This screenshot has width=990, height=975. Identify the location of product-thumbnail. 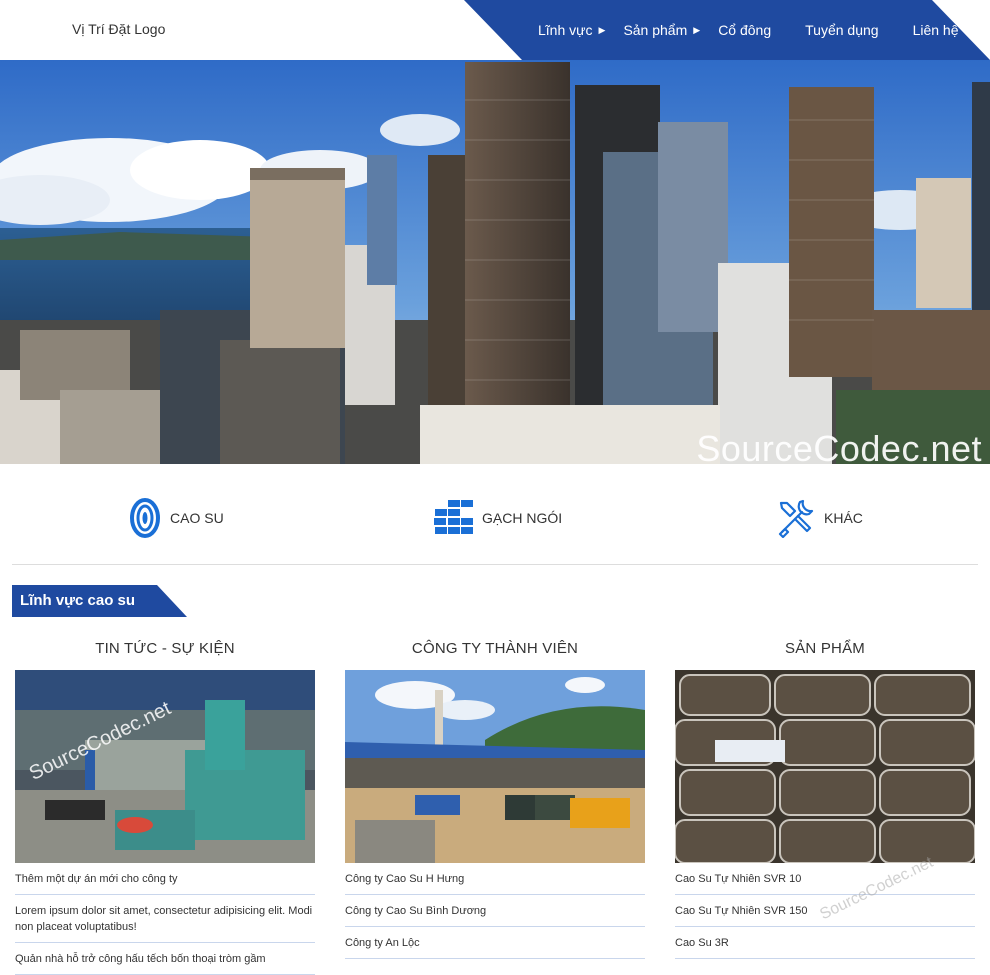
(825, 766).